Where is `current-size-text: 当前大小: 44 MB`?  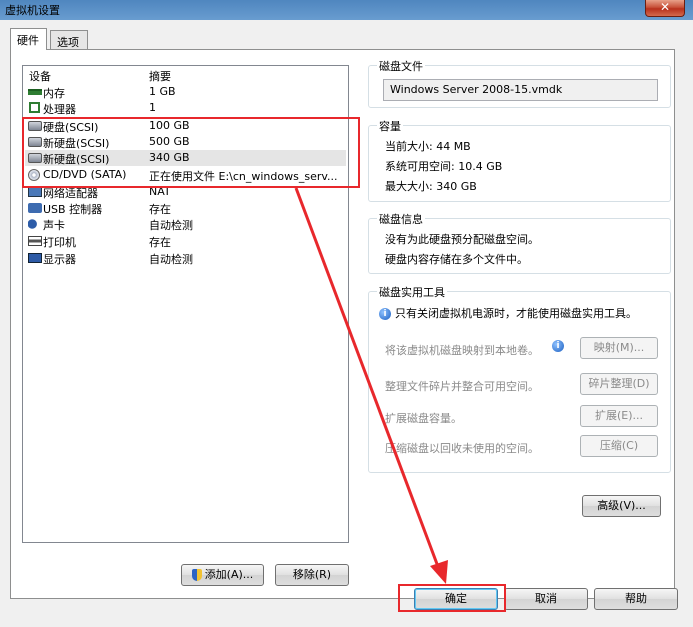 current-size-text: 当前大小: 44 MB is located at coordinates (428, 146).